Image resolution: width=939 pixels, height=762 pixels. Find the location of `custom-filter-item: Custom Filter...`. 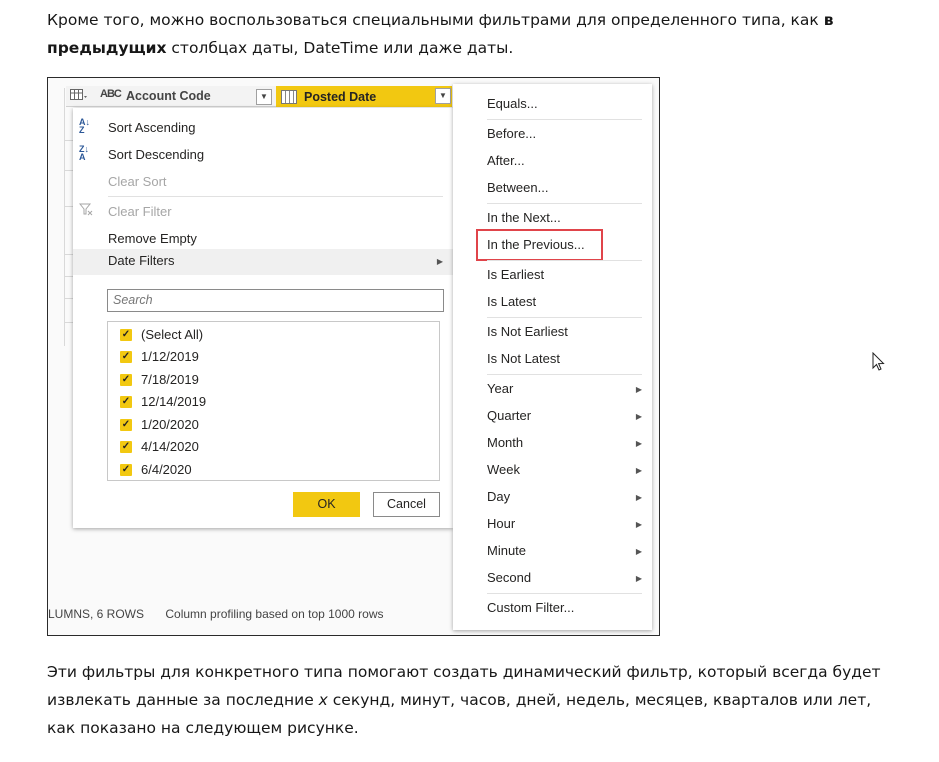

custom-filter-item: Custom Filter... is located at coordinates (530, 607).